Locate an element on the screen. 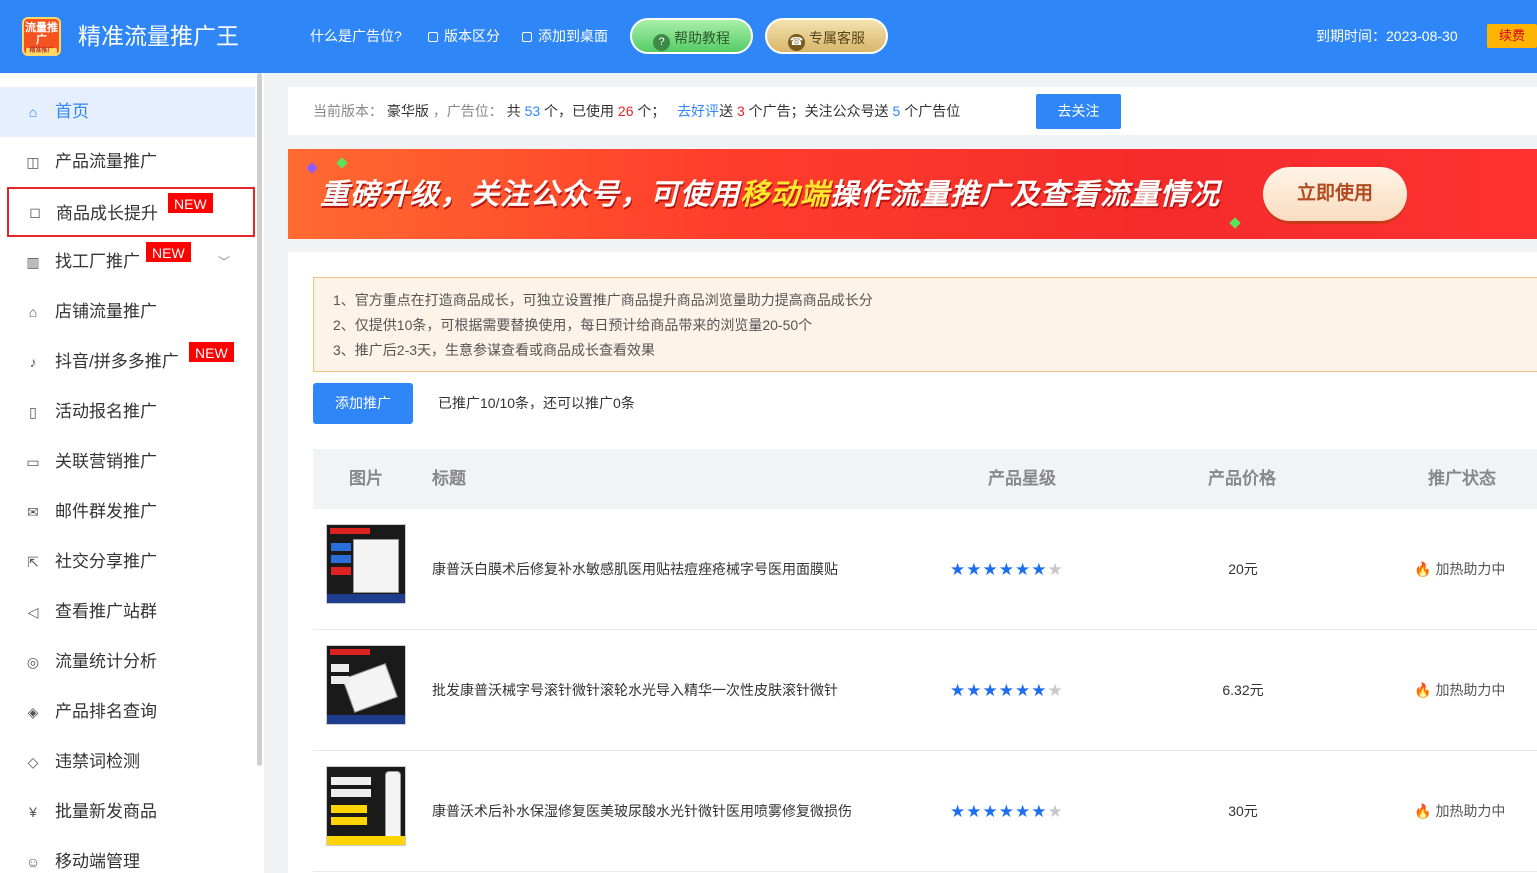  sidebar-item-social-share: ⇱ 社交分享推广 is located at coordinates (127, 562).